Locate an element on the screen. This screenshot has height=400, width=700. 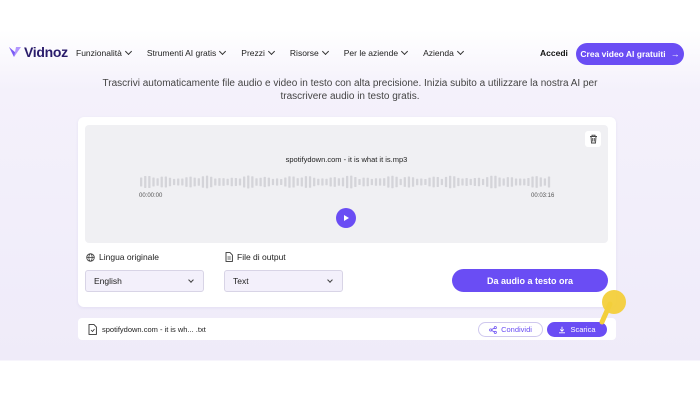
result-file: spotifydown.com - it is wh... .txt is located at coordinates (147, 329).